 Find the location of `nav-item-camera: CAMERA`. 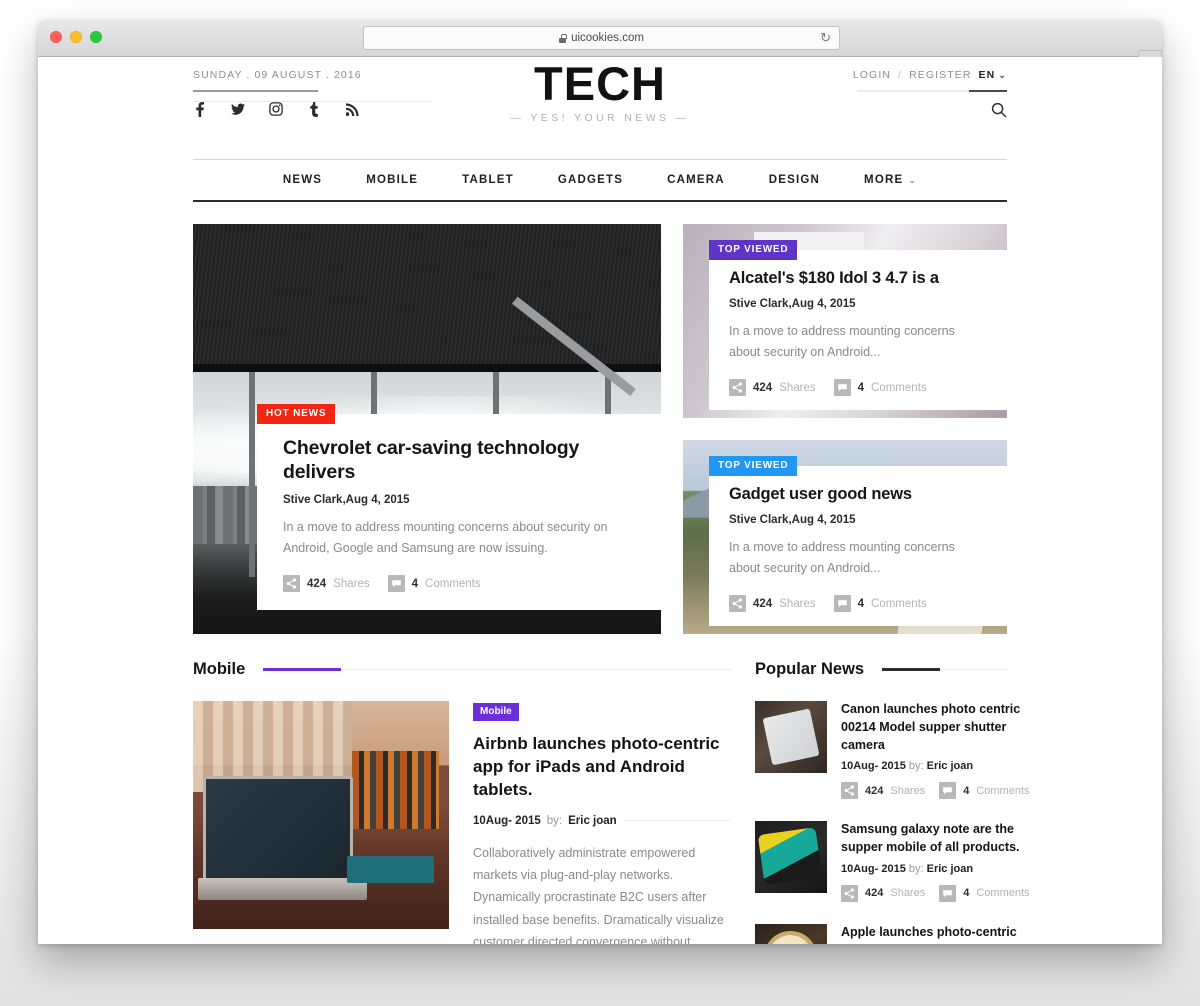

nav-item-camera: CAMERA is located at coordinates (696, 180).